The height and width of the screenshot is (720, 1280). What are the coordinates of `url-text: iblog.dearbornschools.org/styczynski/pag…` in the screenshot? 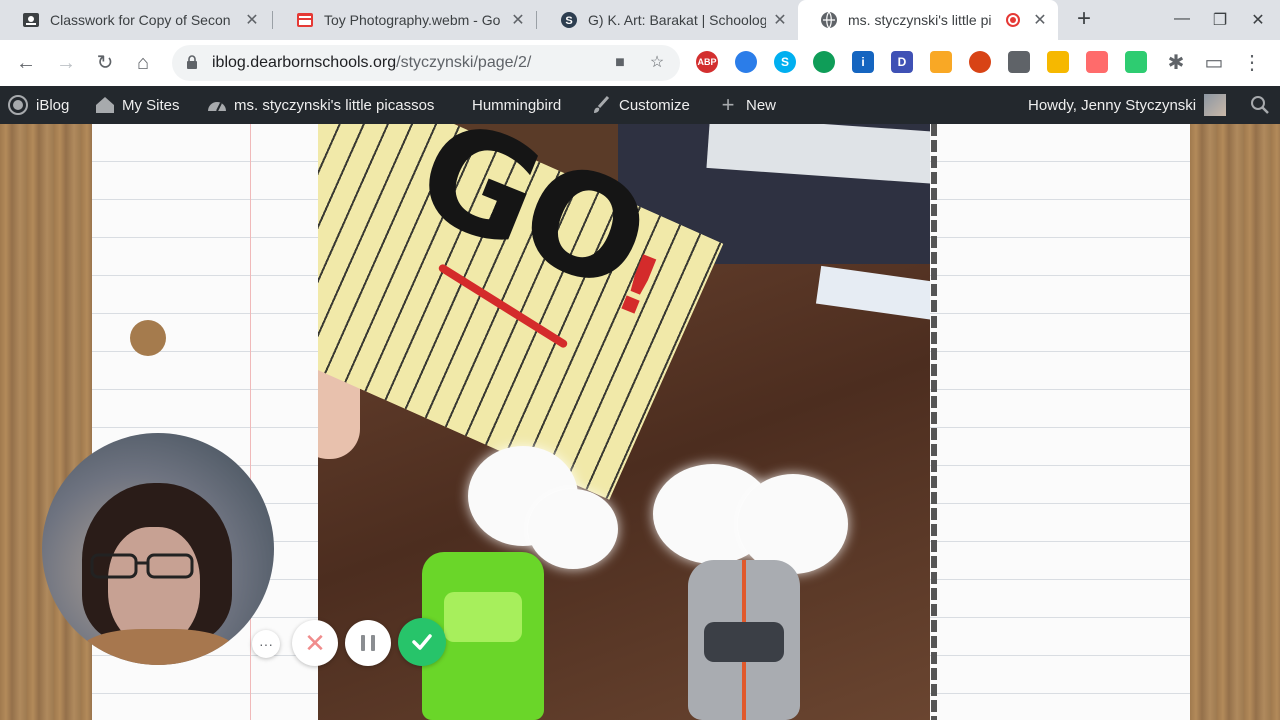 It's located at (372, 62).